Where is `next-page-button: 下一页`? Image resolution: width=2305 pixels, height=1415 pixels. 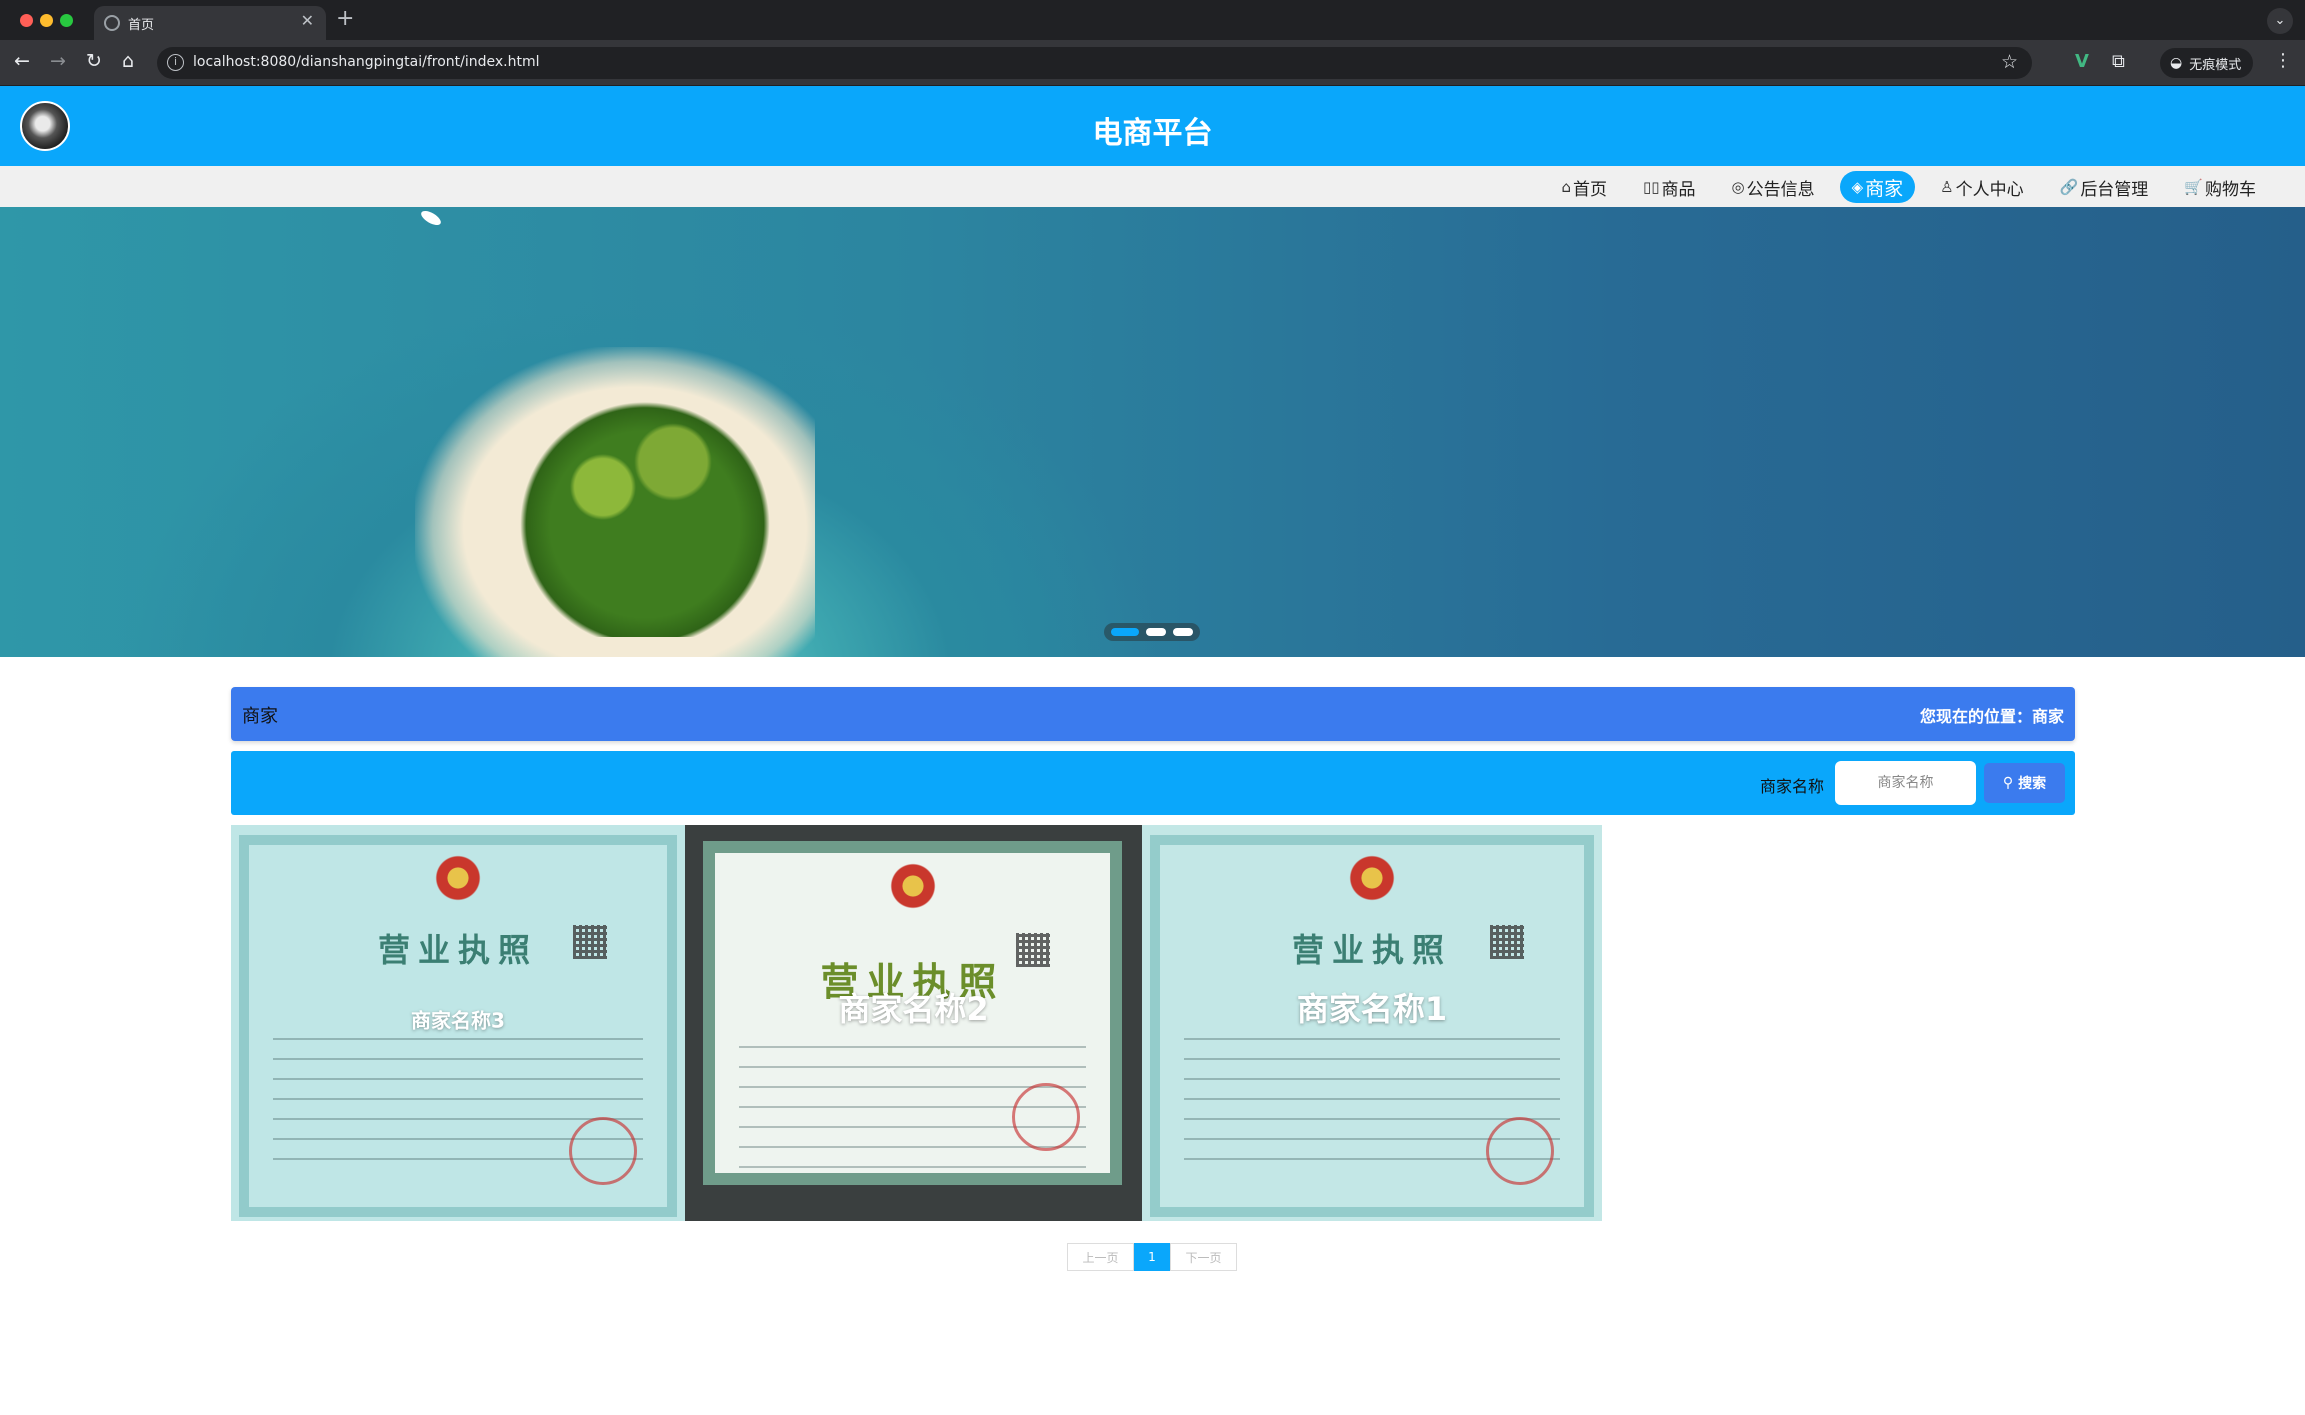 next-page-button: 下一页 is located at coordinates (1203, 1257).